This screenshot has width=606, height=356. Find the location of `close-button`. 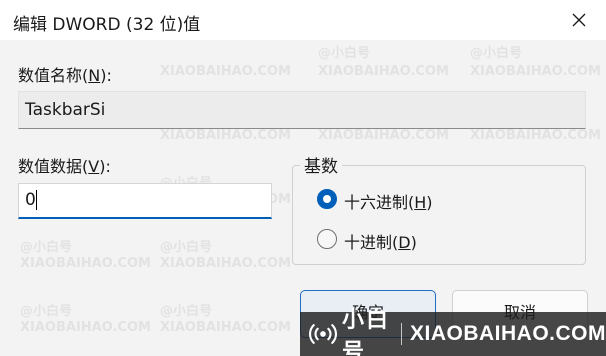

close-button is located at coordinates (579, 20).